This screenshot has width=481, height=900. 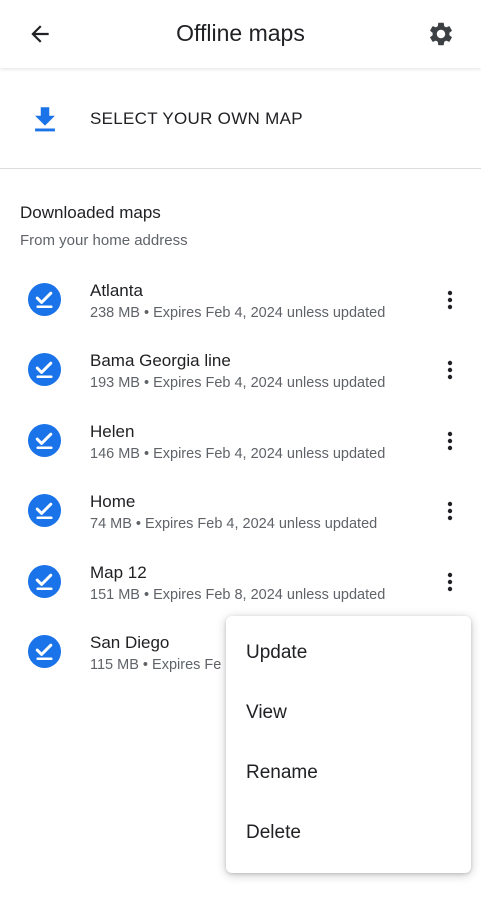 What do you see at coordinates (104, 240) in the screenshot?
I see `section-subtitle: From your home address` at bounding box center [104, 240].